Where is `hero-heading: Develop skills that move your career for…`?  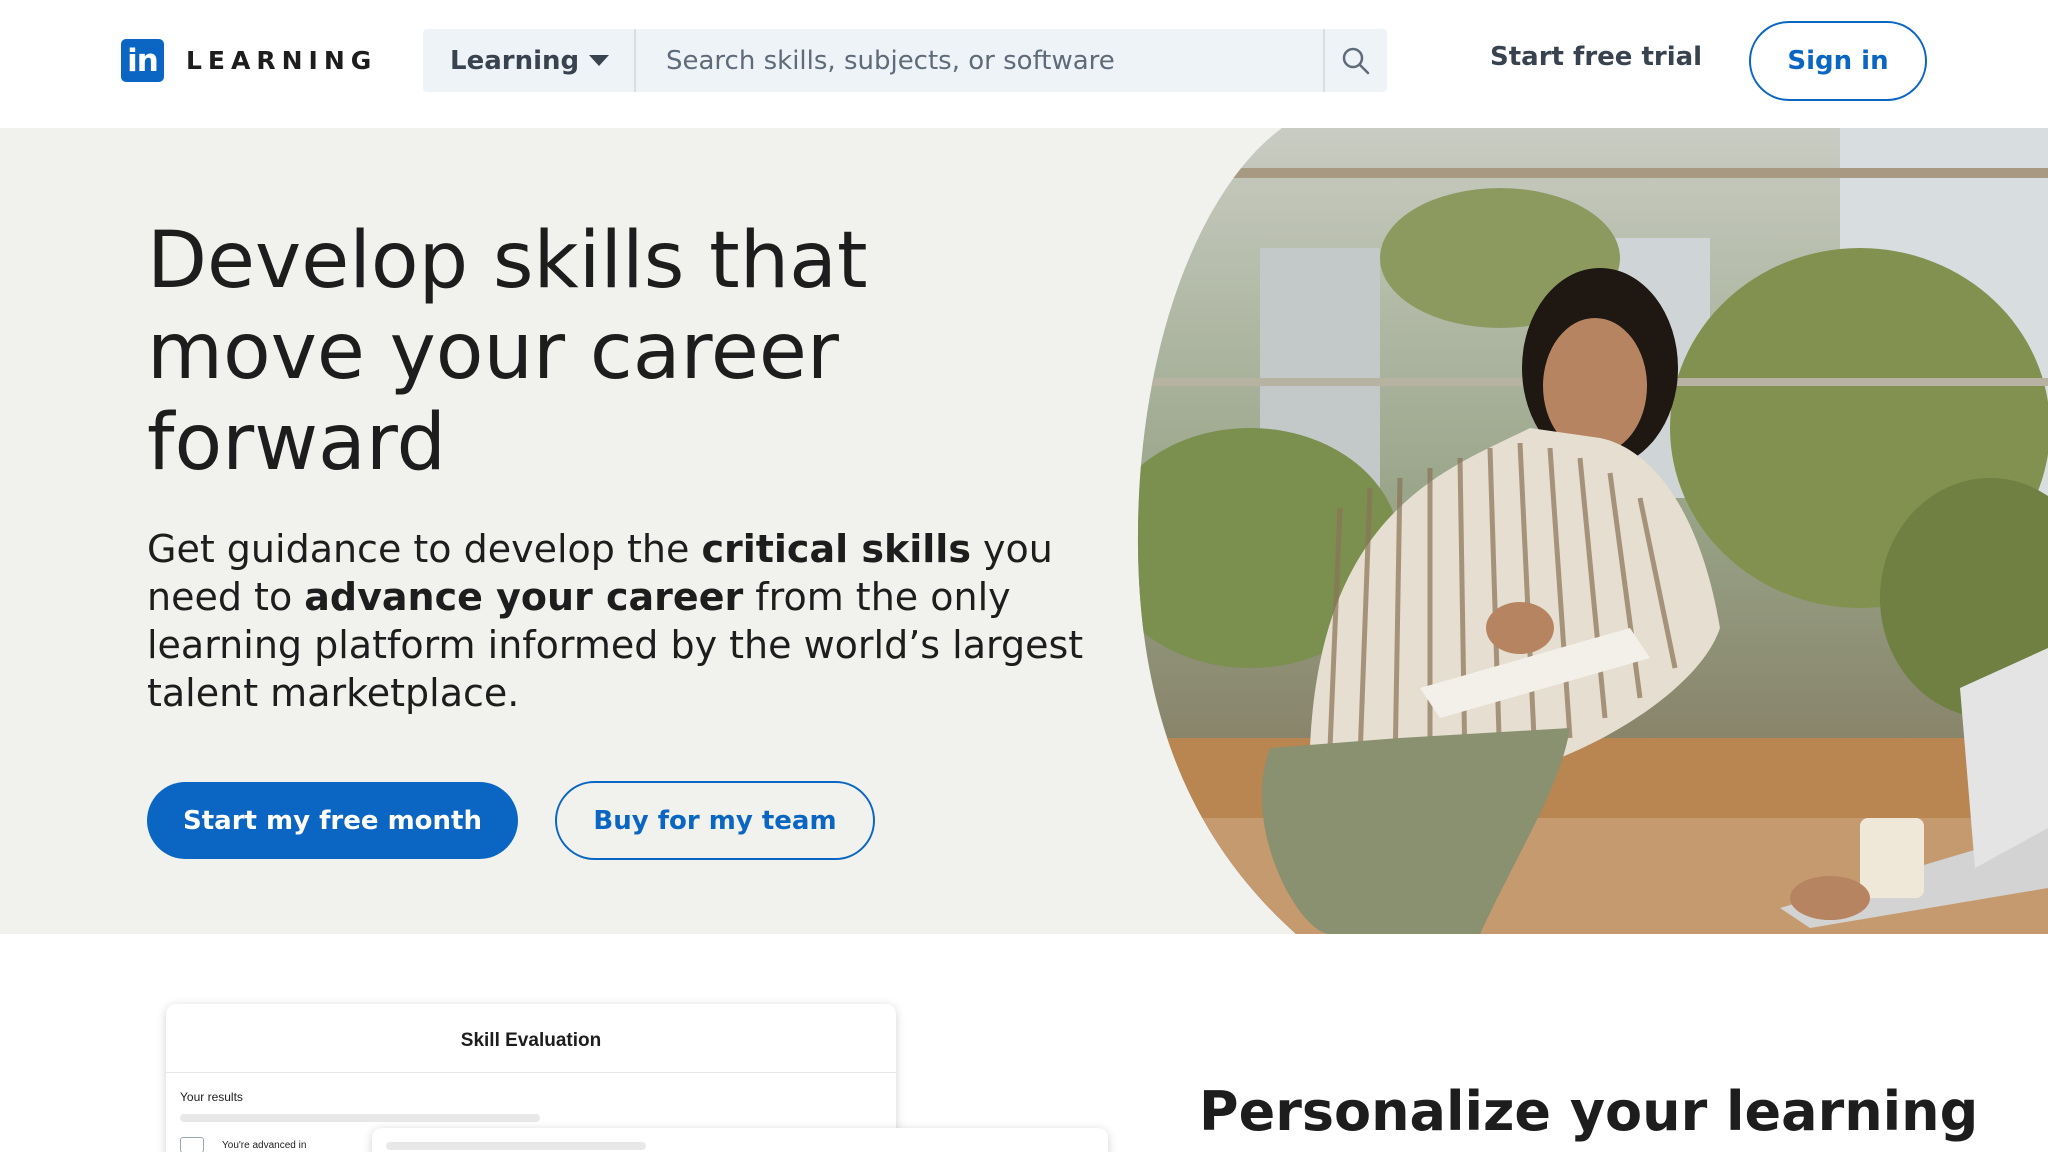 hero-heading: Develop skills that move your career for… is located at coordinates (507, 352).